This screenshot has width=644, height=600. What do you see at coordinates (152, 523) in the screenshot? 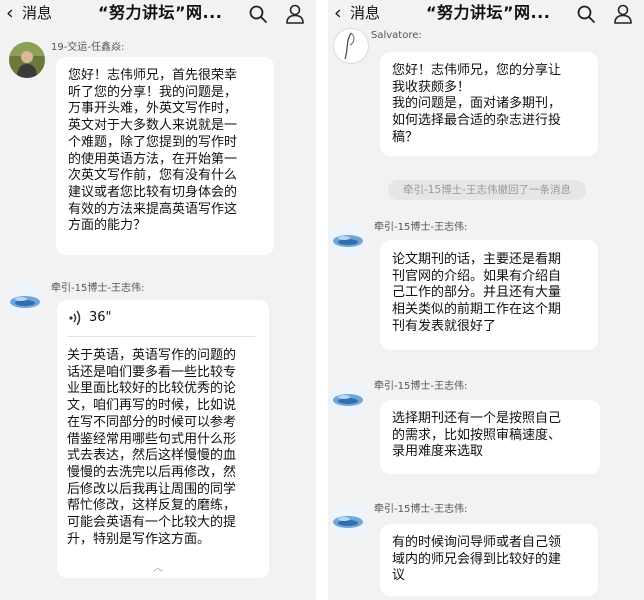
I see `message-line: 可能会英语有一个比较大的提` at bounding box center [152, 523].